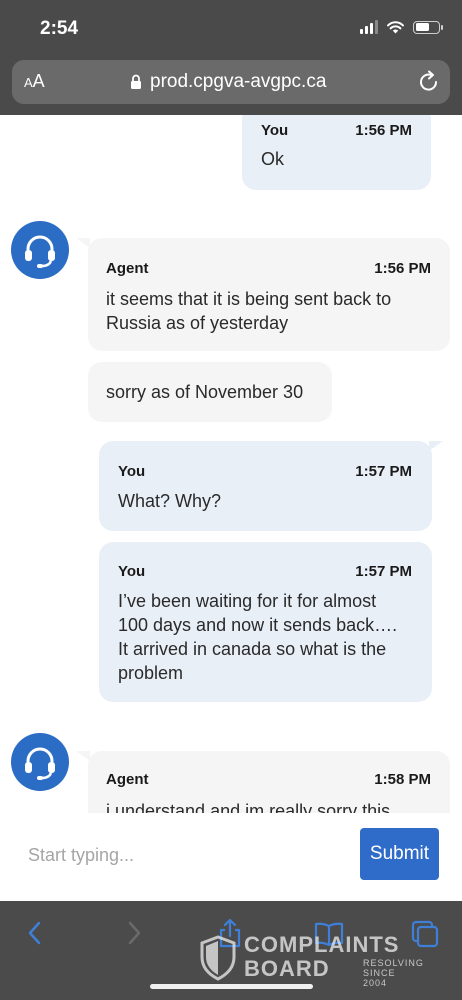  What do you see at coordinates (287, 968) in the screenshot?
I see `watermark-line2: BOARD` at bounding box center [287, 968].